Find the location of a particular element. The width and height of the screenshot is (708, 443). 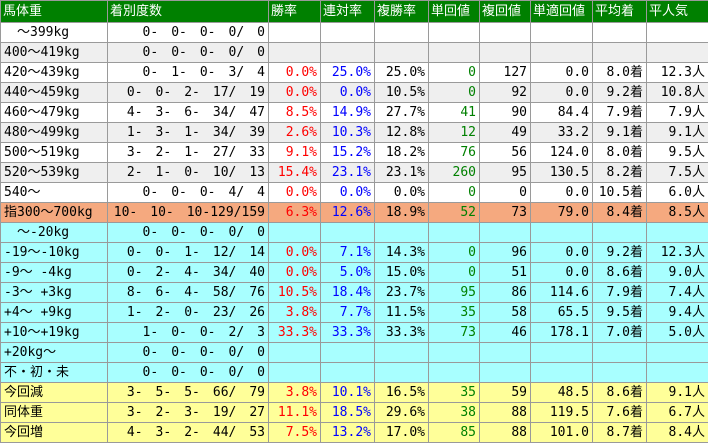

avg-popularity-cell: 10.8人 is located at coordinates (677, 93).